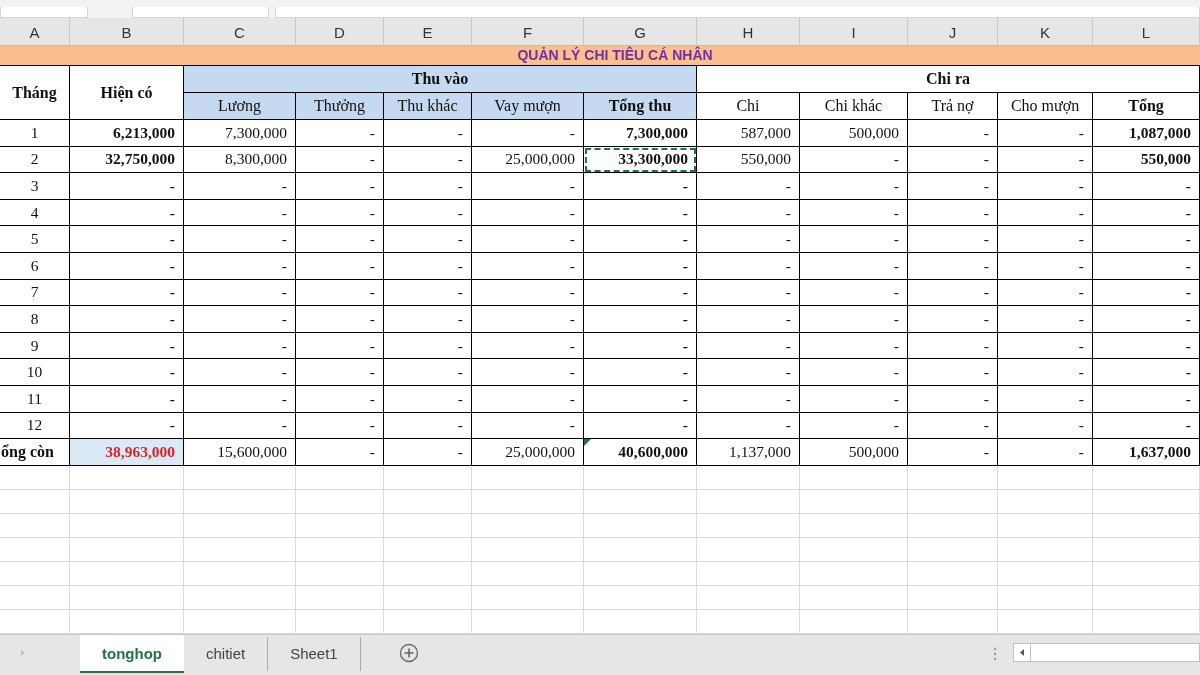  I want to click on sheet-tab: chitiet, so click(226, 653).